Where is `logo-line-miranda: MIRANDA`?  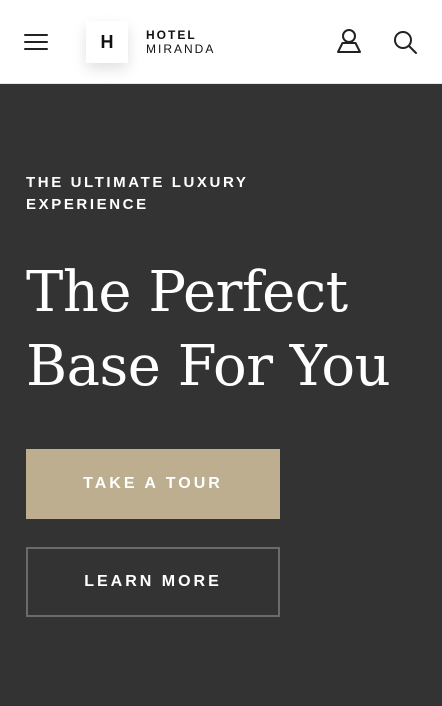 logo-line-miranda: MIRANDA is located at coordinates (181, 49).